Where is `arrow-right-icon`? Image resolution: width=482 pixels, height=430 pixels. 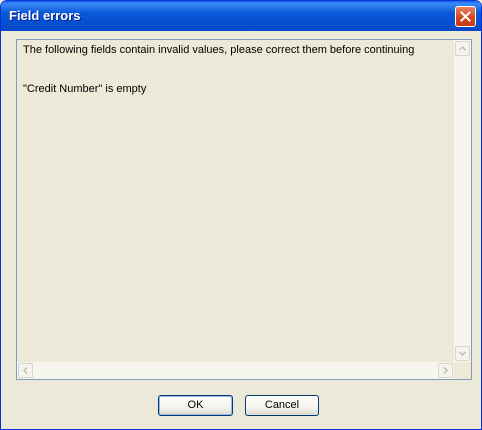
arrow-right-icon is located at coordinates (446, 370).